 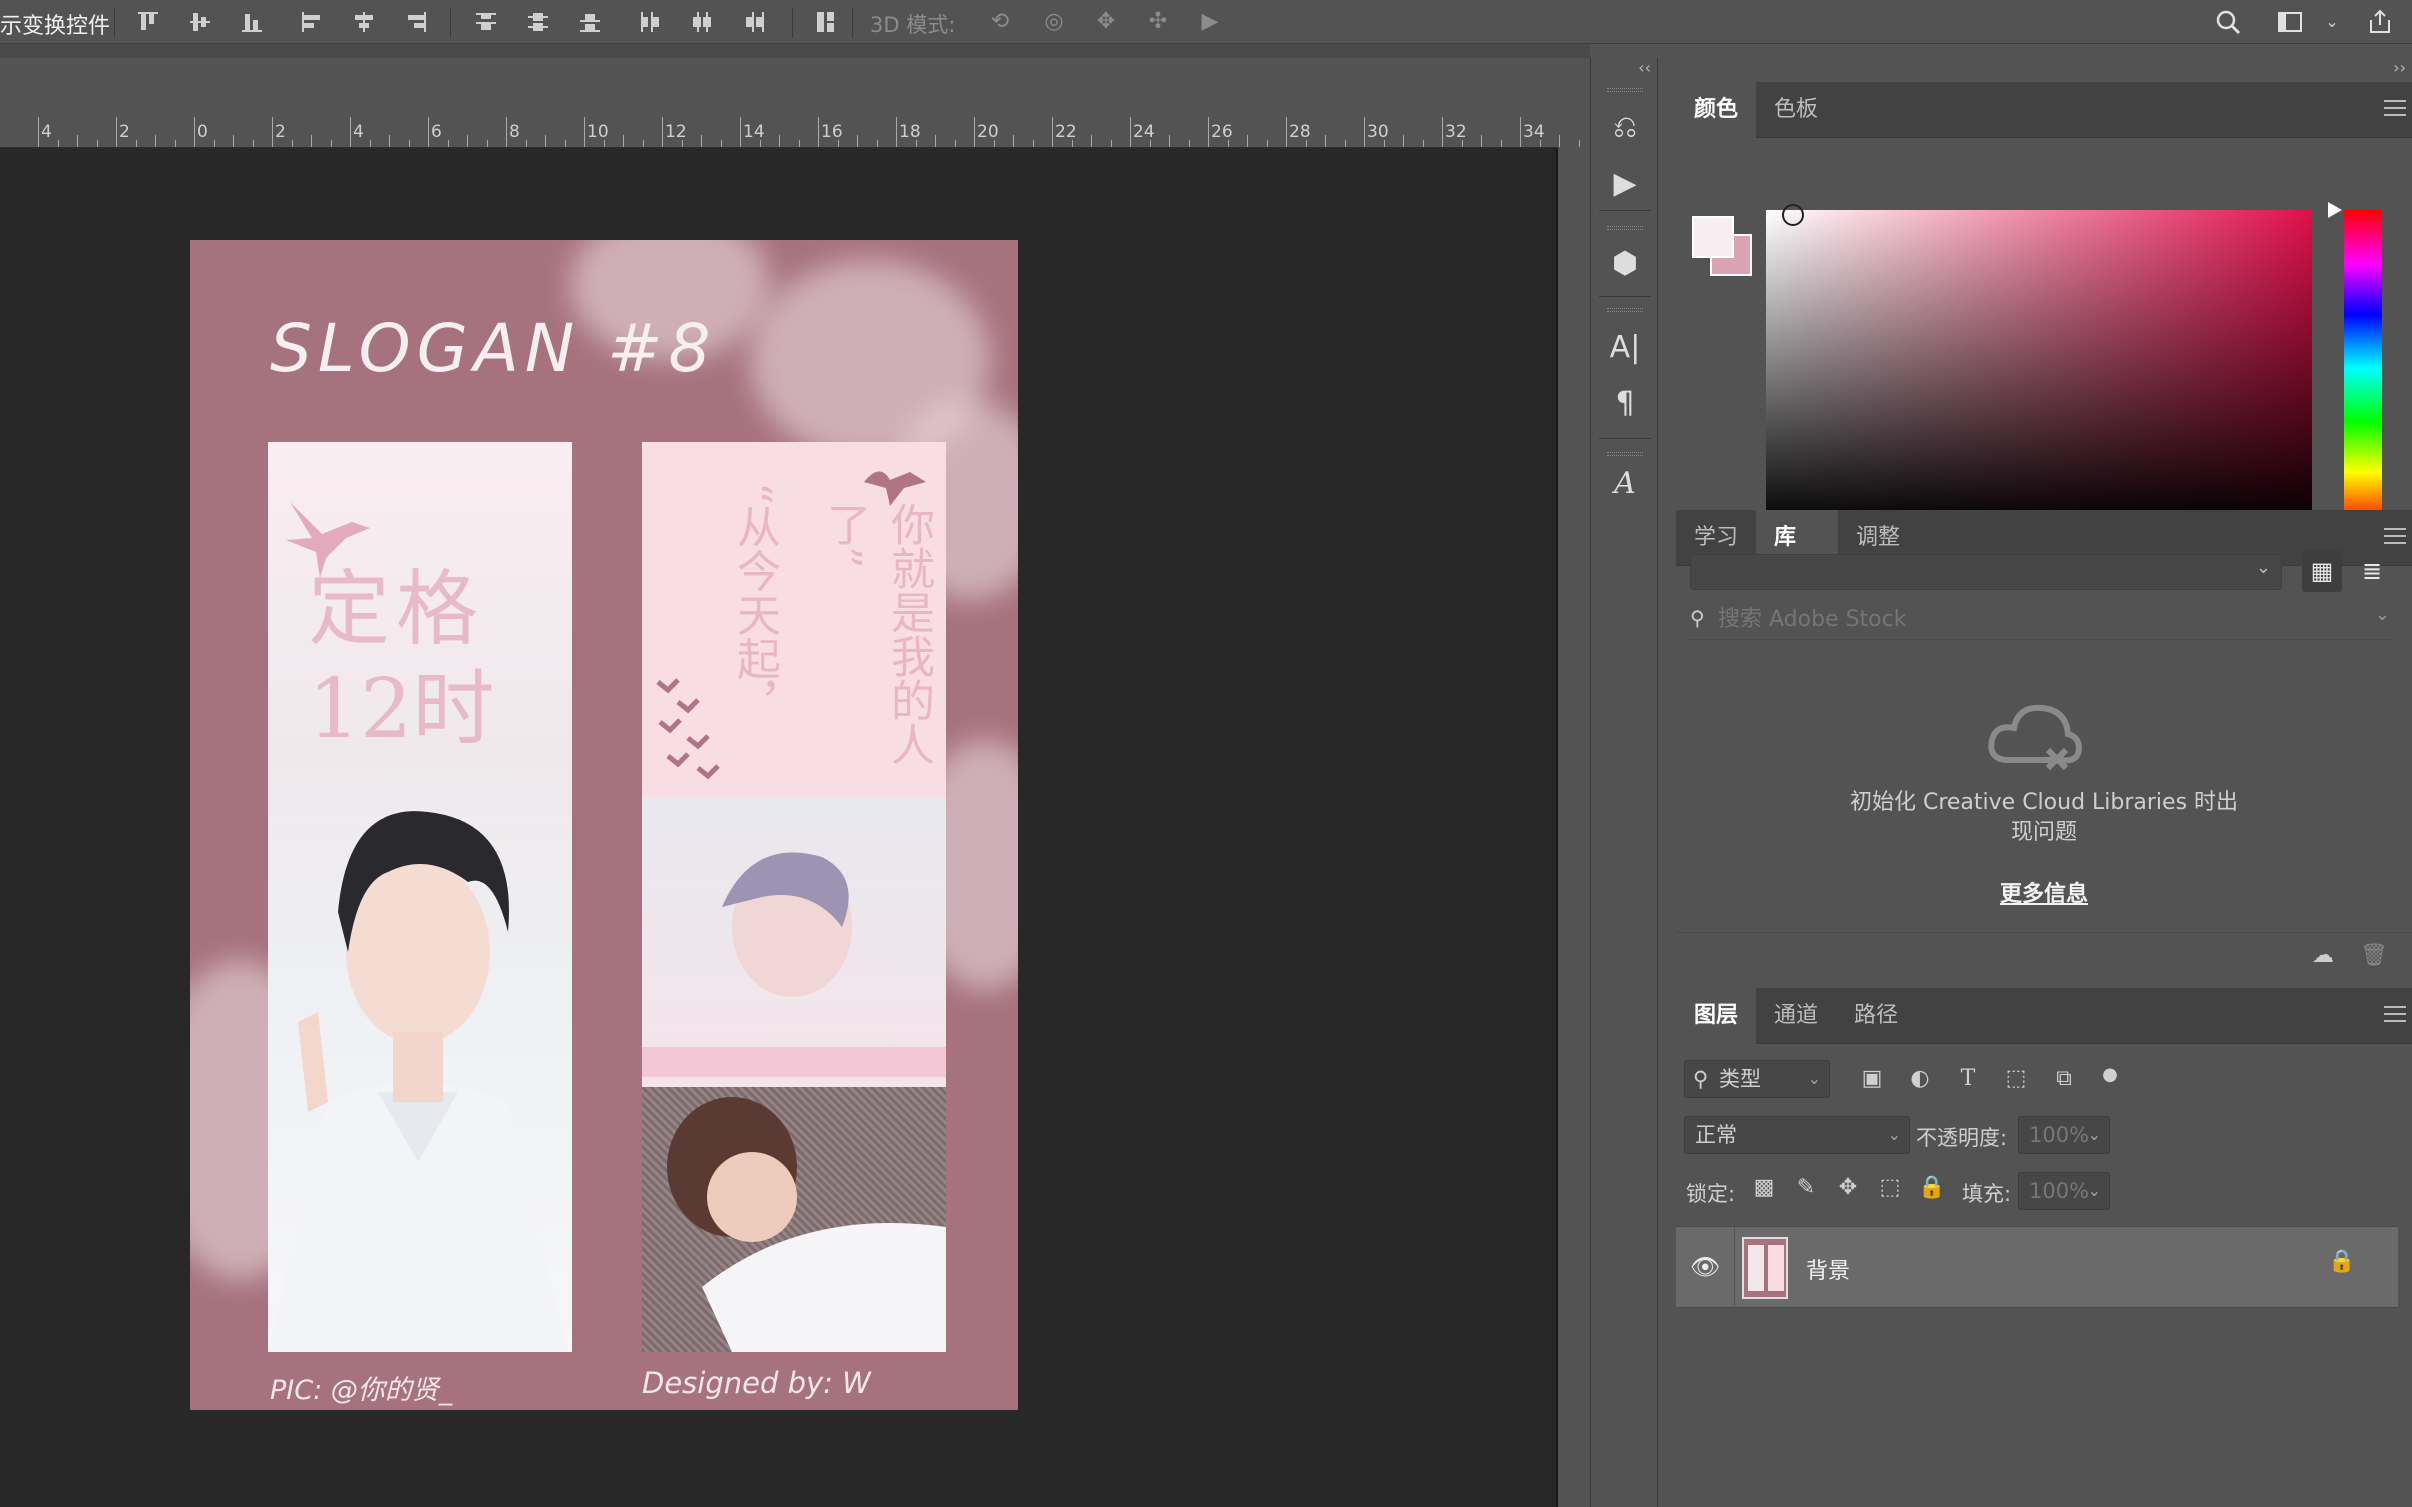 I want to click on filter-toggle-icon: ●, so click(x=2110, y=1075).